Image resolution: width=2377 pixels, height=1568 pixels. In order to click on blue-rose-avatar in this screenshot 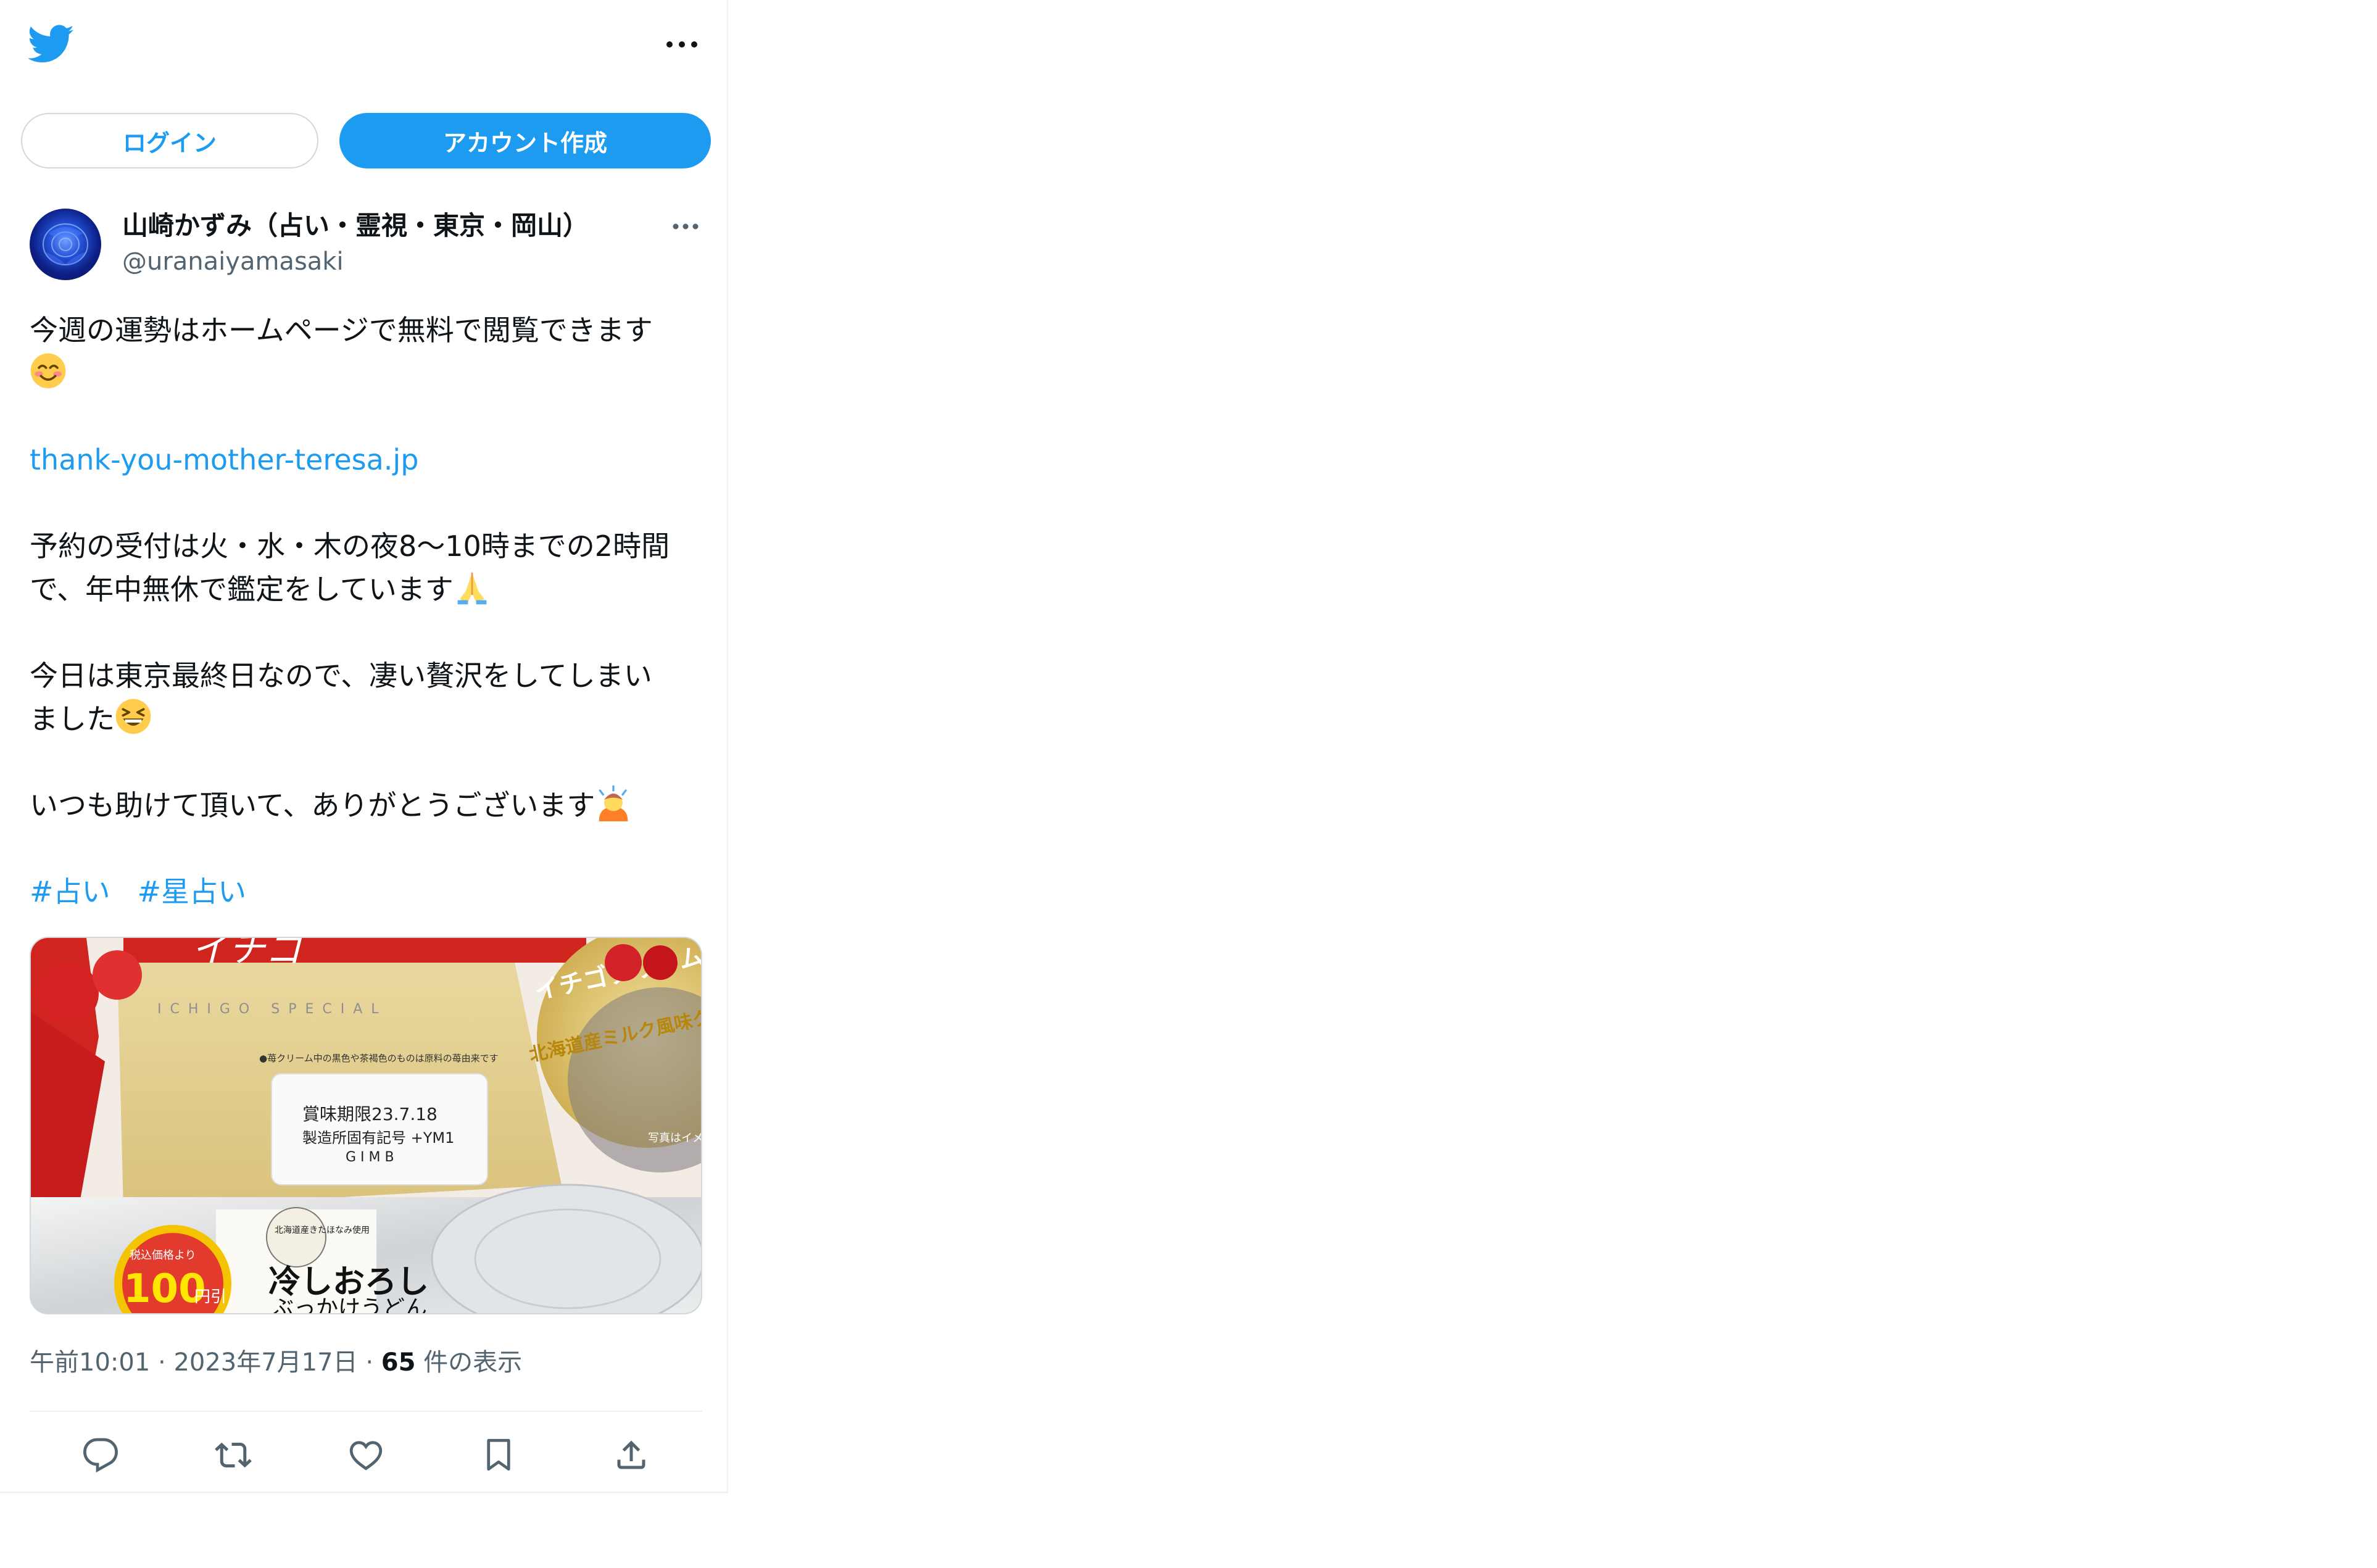, I will do `click(66, 244)`.